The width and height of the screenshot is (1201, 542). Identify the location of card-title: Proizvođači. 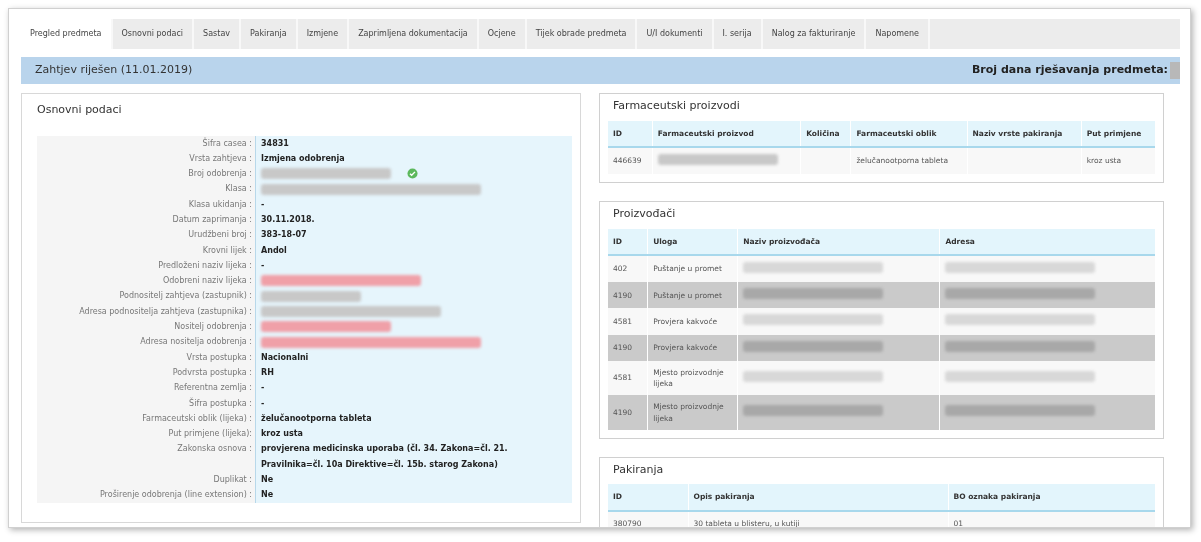
(645, 214).